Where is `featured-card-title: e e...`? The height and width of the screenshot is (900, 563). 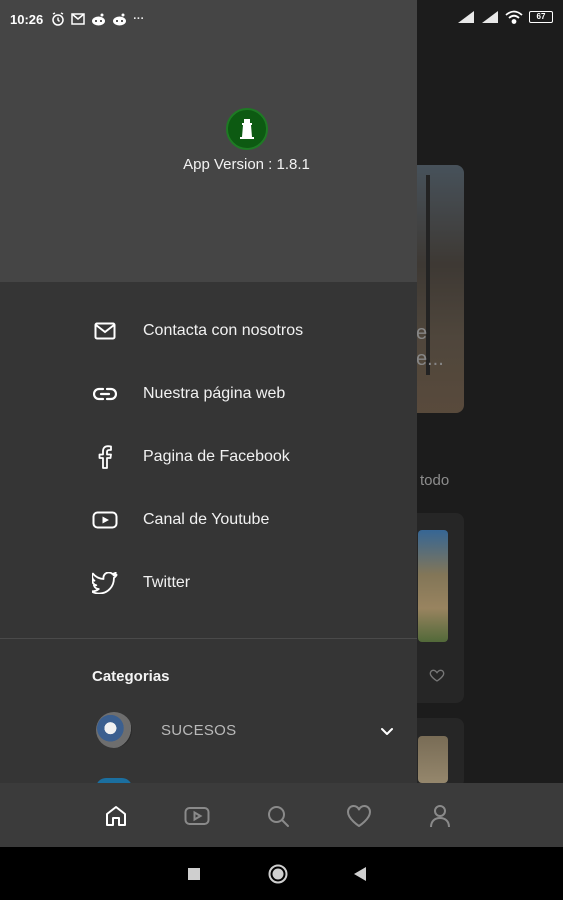
featured-card-title: e e... is located at coordinates (430, 346).